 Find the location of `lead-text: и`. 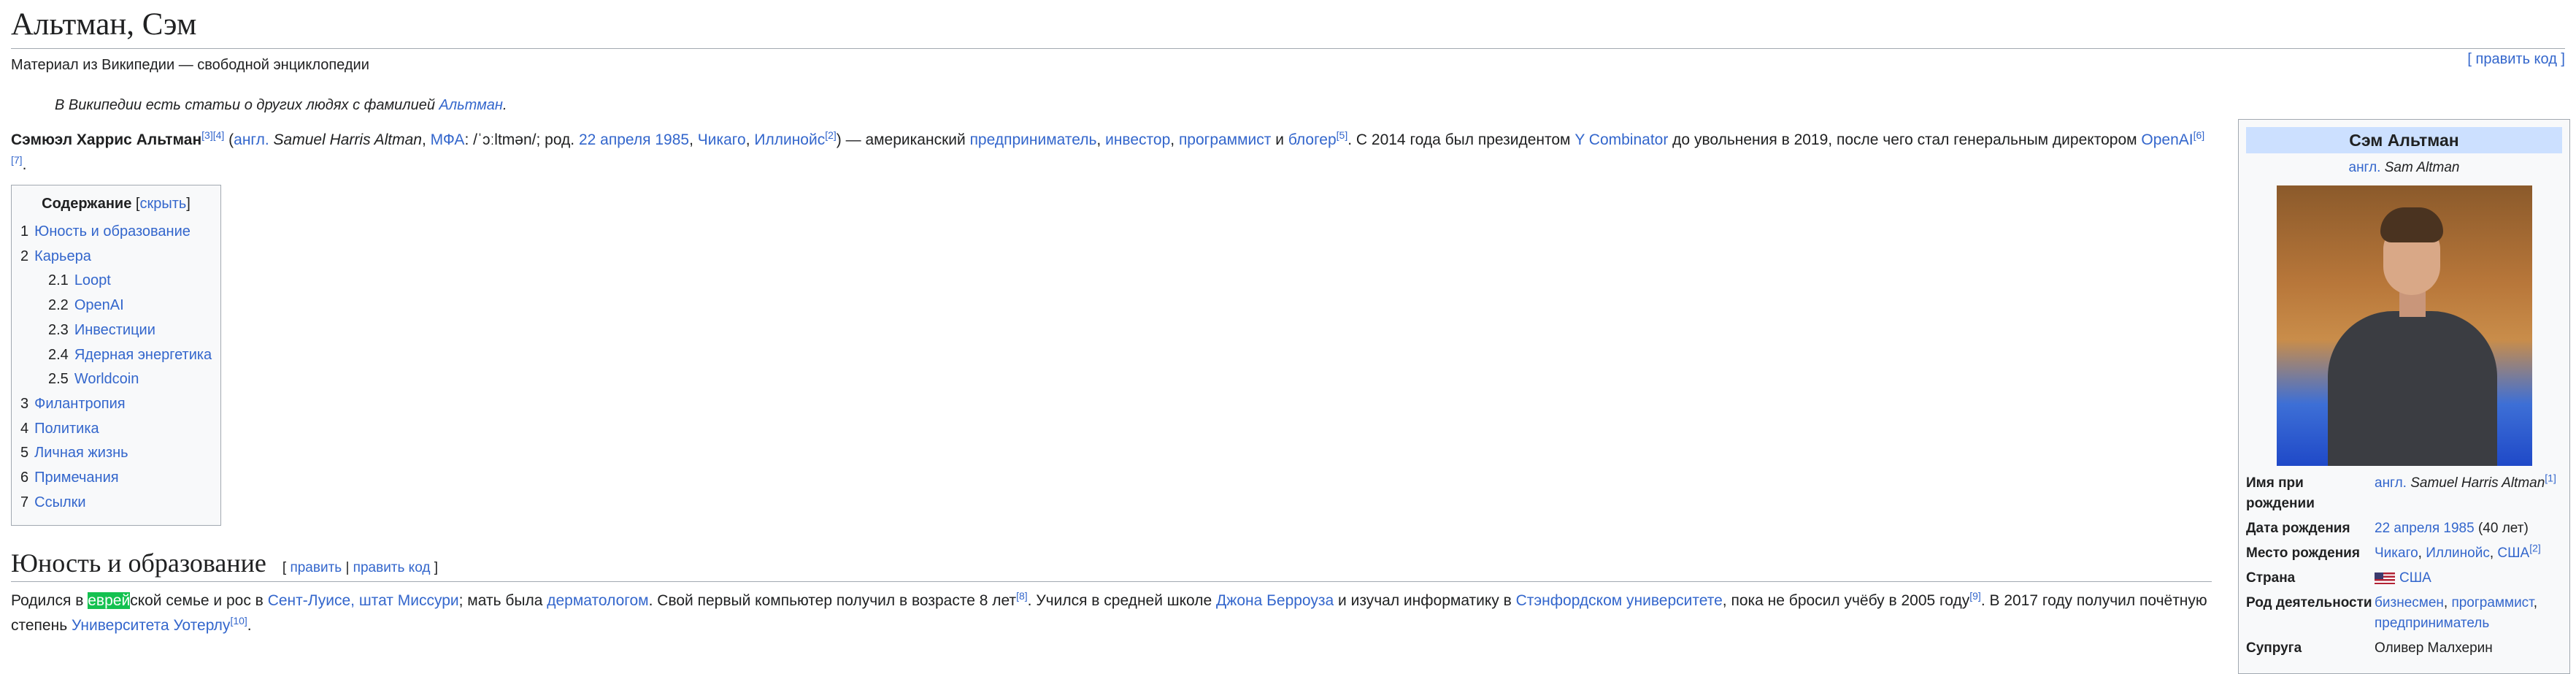

lead-text: и is located at coordinates (1279, 139).